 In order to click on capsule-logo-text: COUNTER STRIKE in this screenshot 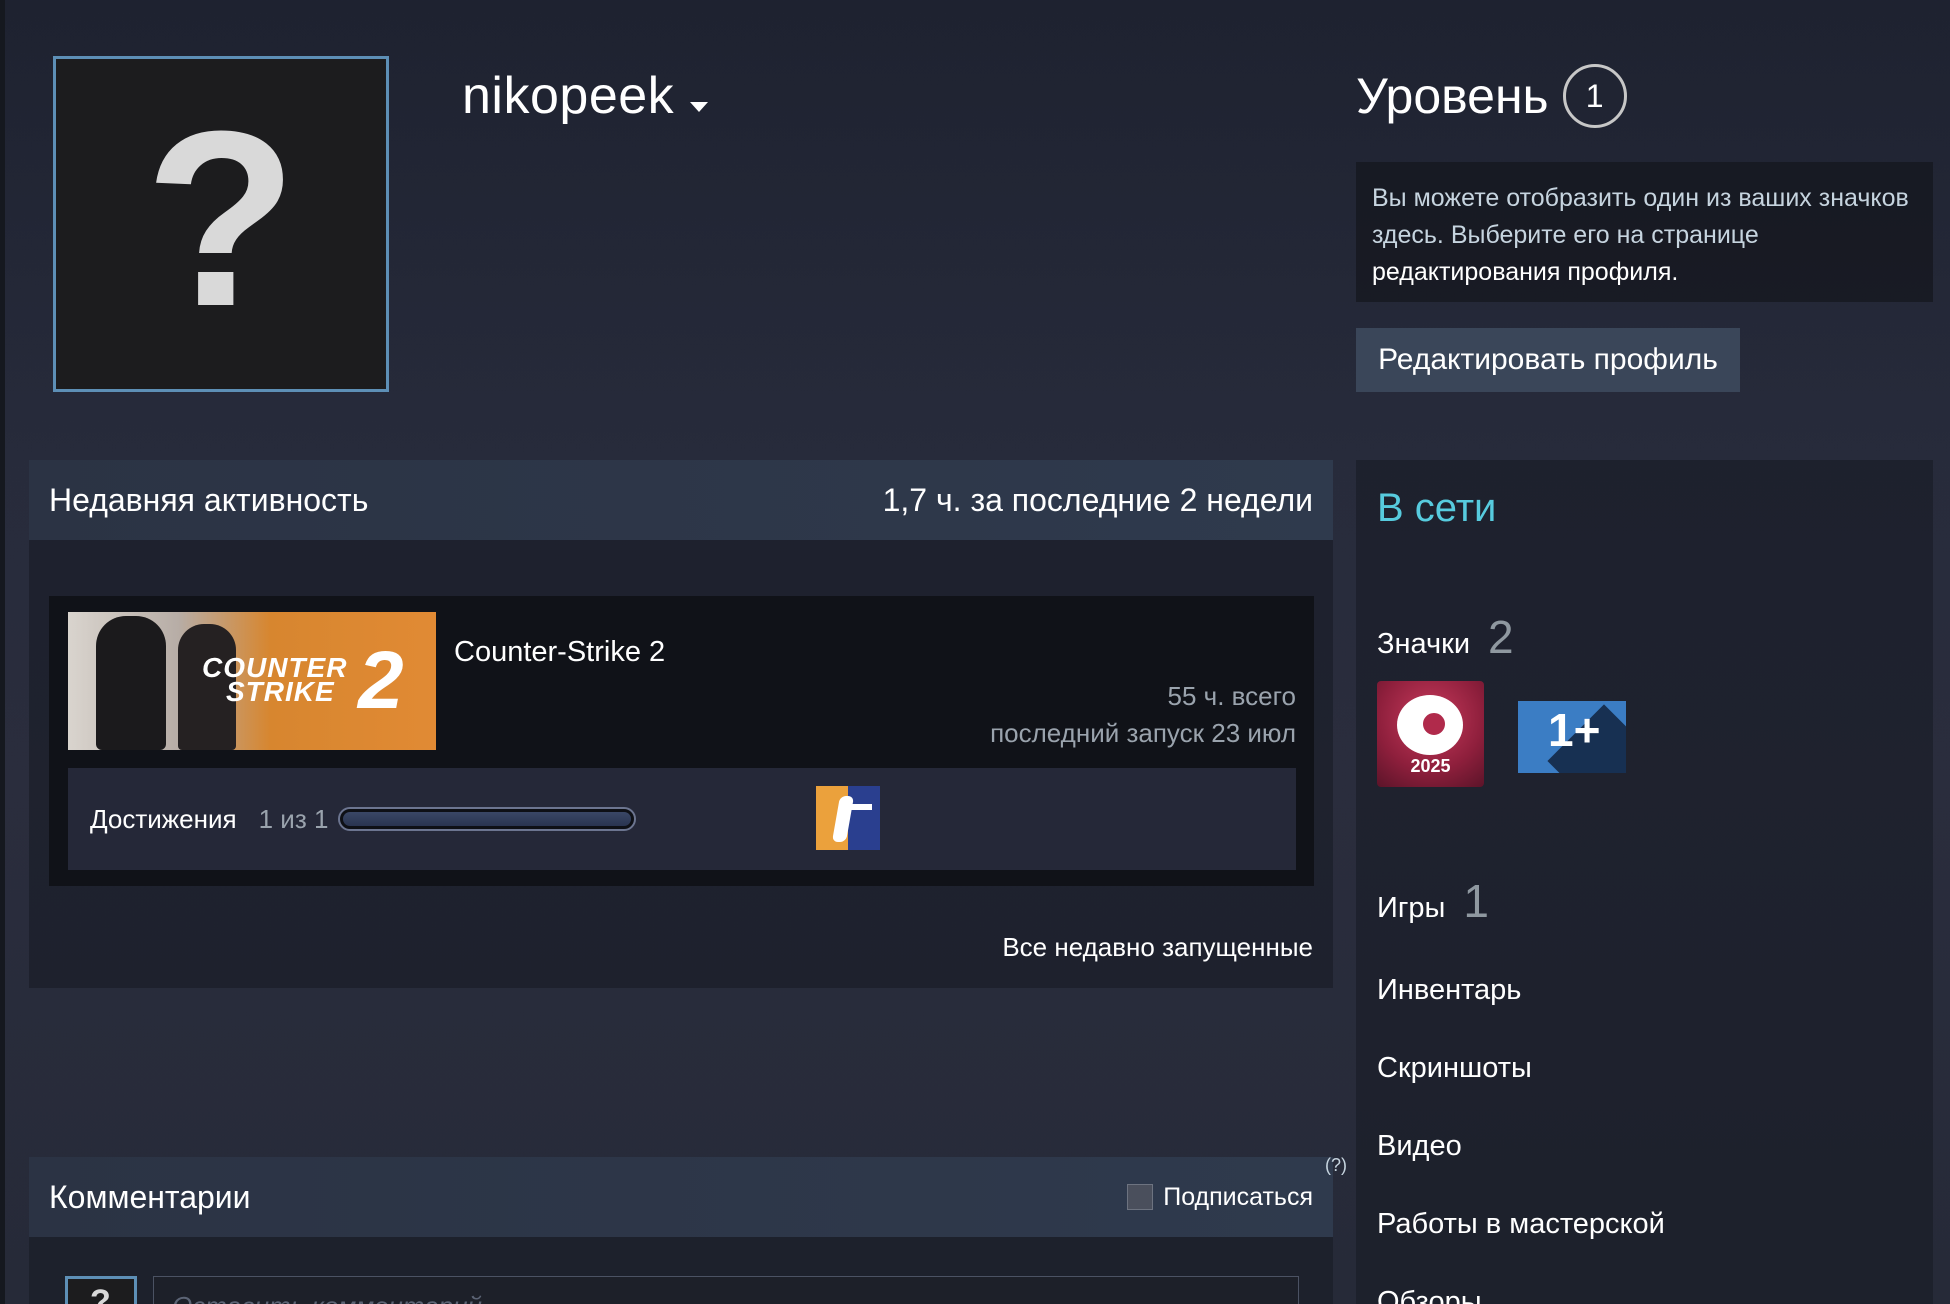, I will do `click(275, 679)`.